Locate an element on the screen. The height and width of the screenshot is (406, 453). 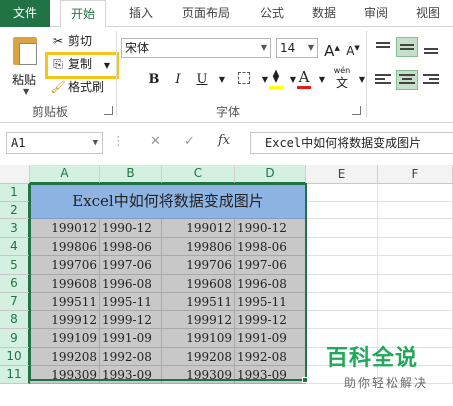
align-center-button is located at coordinates (407, 80).